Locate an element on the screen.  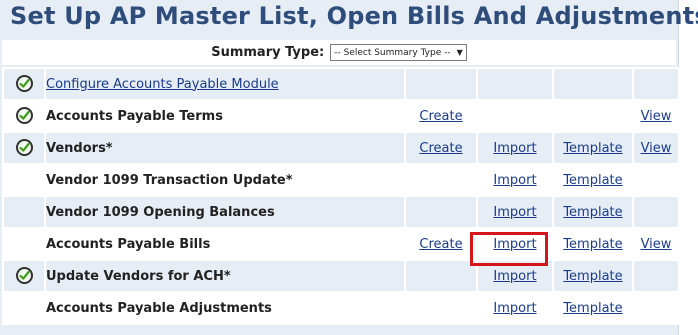
table-row: Accounts Payable Terms Create View is located at coordinates (341, 116).